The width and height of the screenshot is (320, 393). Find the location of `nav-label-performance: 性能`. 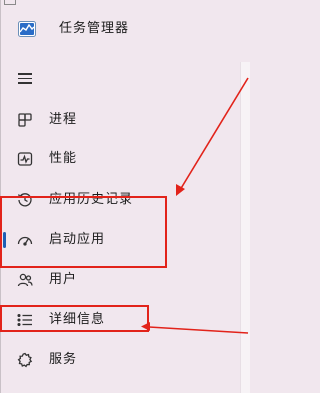

nav-label-performance: 性能 is located at coordinates (63, 158).